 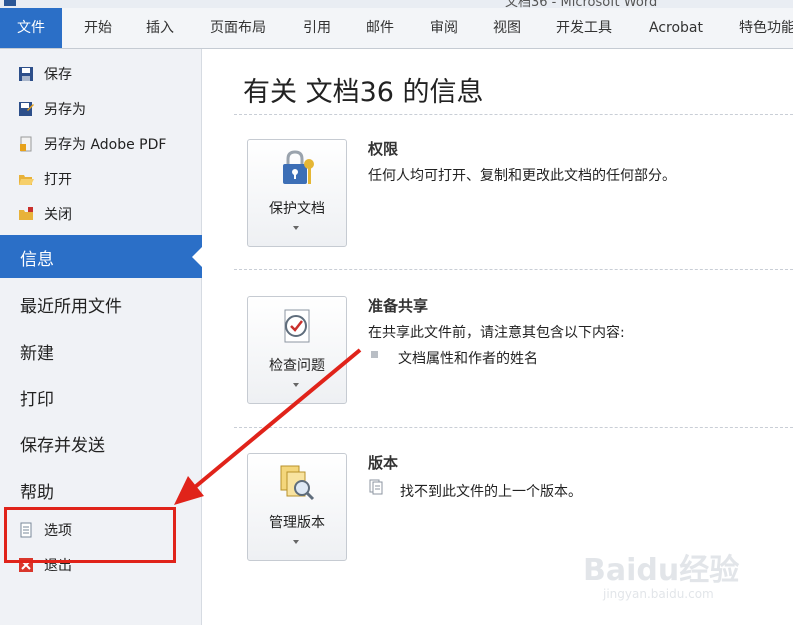 I want to click on nav-save-as-pdf-label: 另存为 Adobe PDF, so click(x=105, y=145).